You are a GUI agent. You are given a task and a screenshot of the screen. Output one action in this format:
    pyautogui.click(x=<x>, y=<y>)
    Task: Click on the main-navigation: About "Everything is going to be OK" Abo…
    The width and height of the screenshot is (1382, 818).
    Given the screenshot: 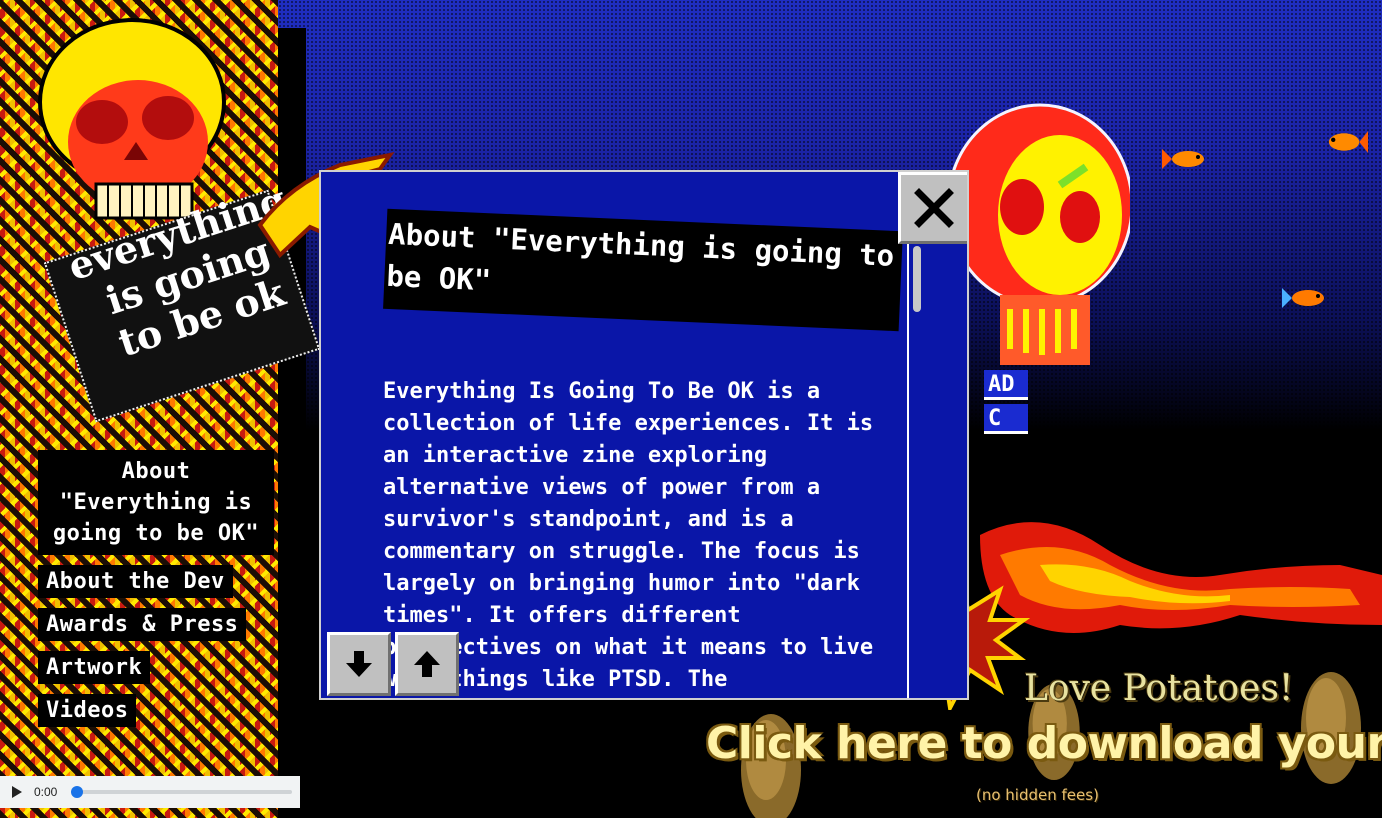 What is the action you would take?
    pyautogui.click(x=158, y=593)
    